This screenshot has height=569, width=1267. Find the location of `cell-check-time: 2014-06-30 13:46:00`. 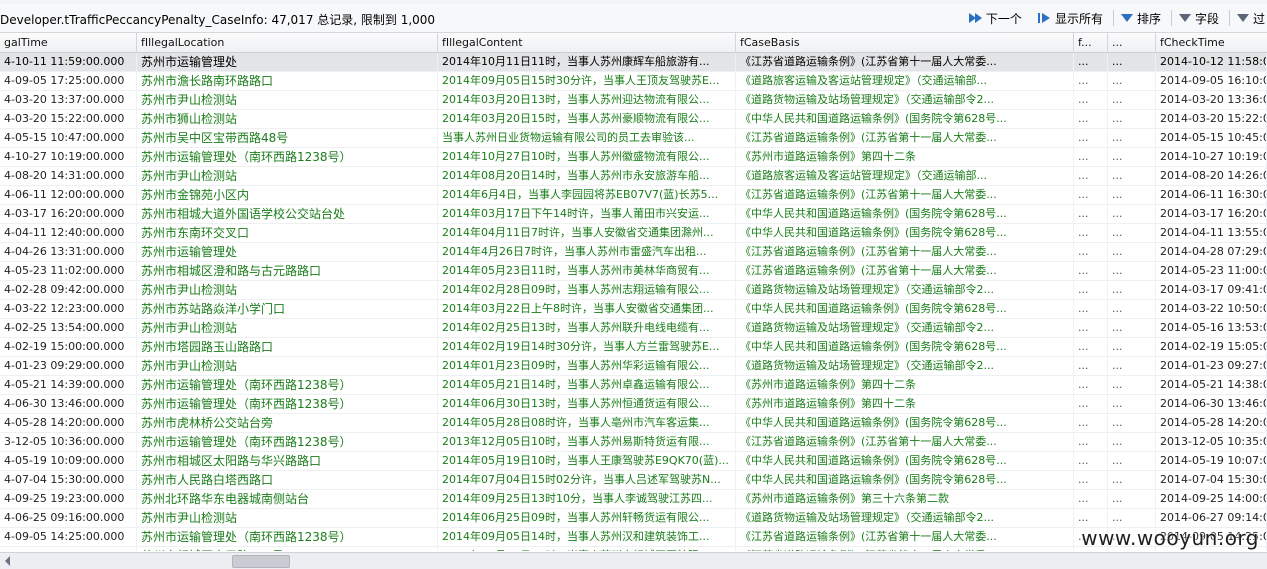

cell-check-time: 2014-06-30 13:46:00 is located at coordinates (1211, 404).